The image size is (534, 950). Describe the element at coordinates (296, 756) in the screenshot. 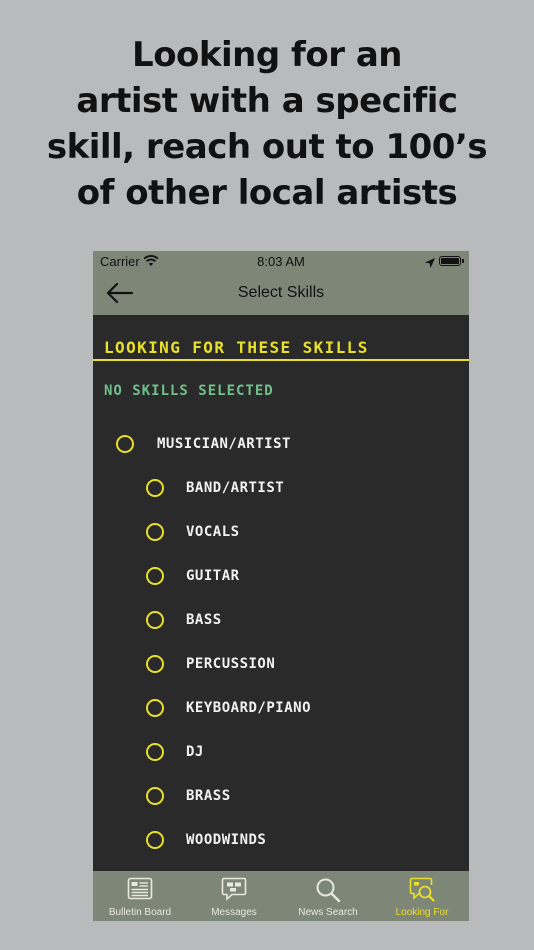

I see `skill-row: DJ` at that location.